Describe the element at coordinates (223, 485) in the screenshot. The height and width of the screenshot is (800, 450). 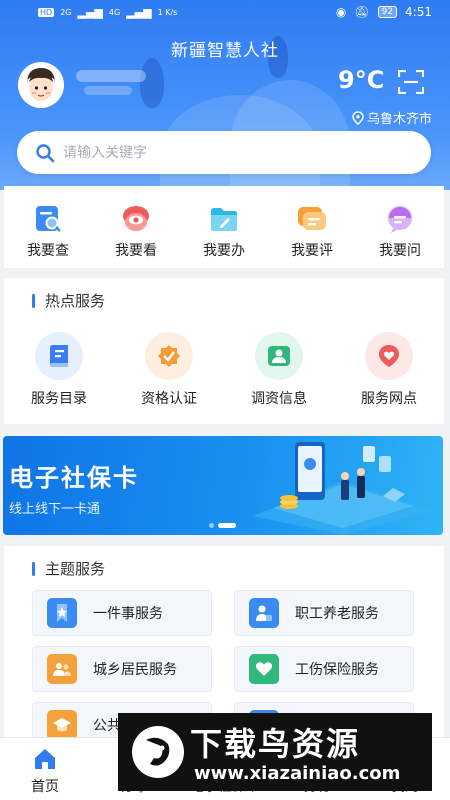
I see `social-card-banner: 电子社保卡 线上线下一卡通` at that location.